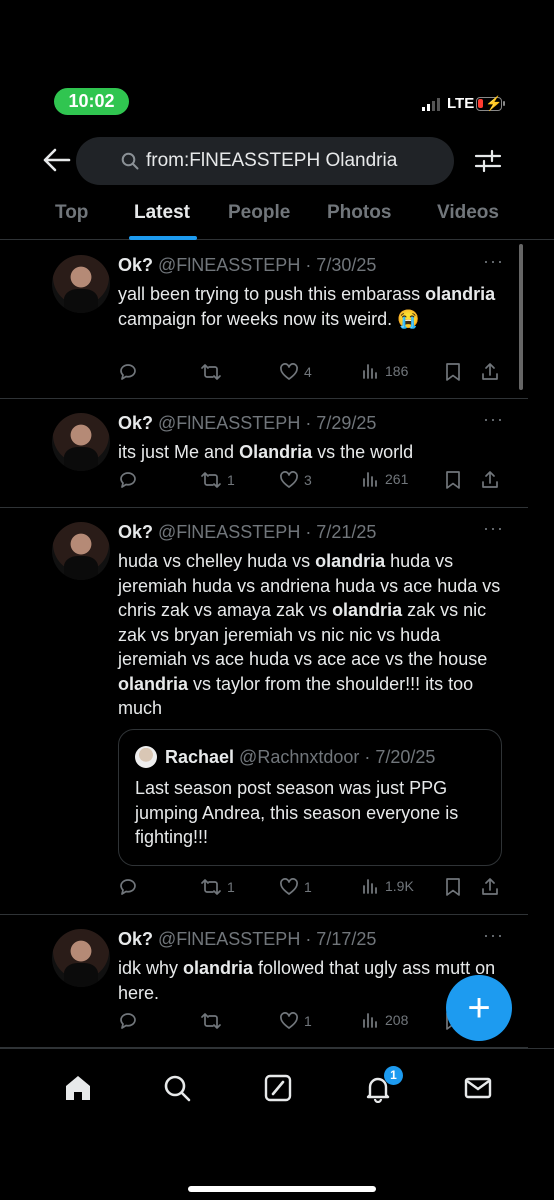 The image size is (554, 1200). What do you see at coordinates (461, 103) in the screenshot?
I see `network-label: LTE` at bounding box center [461, 103].